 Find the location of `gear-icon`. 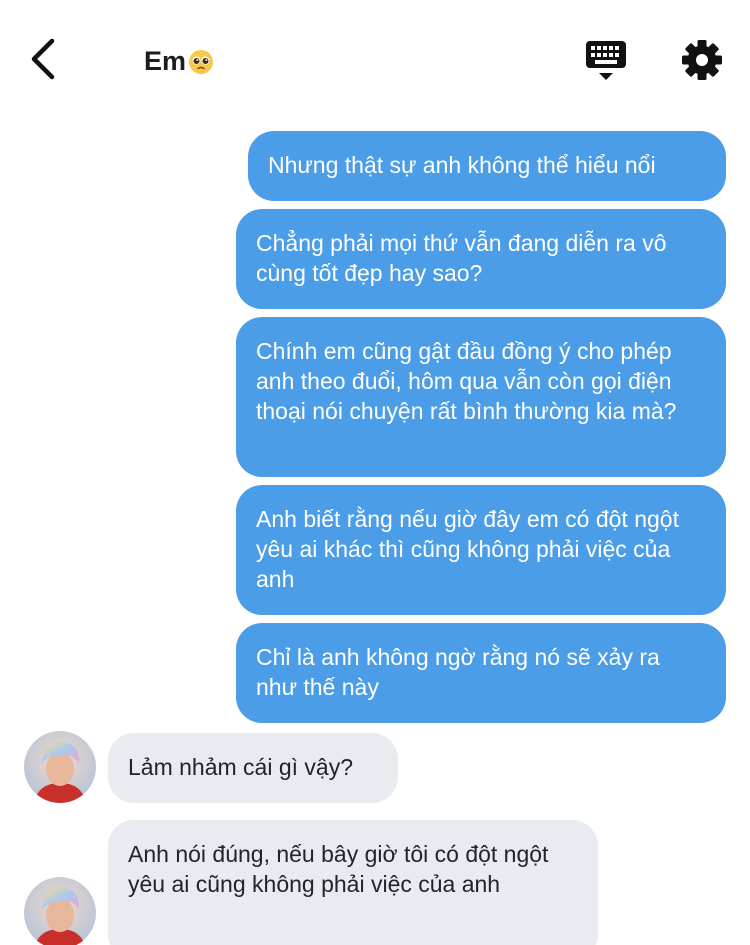

gear-icon is located at coordinates (702, 60).